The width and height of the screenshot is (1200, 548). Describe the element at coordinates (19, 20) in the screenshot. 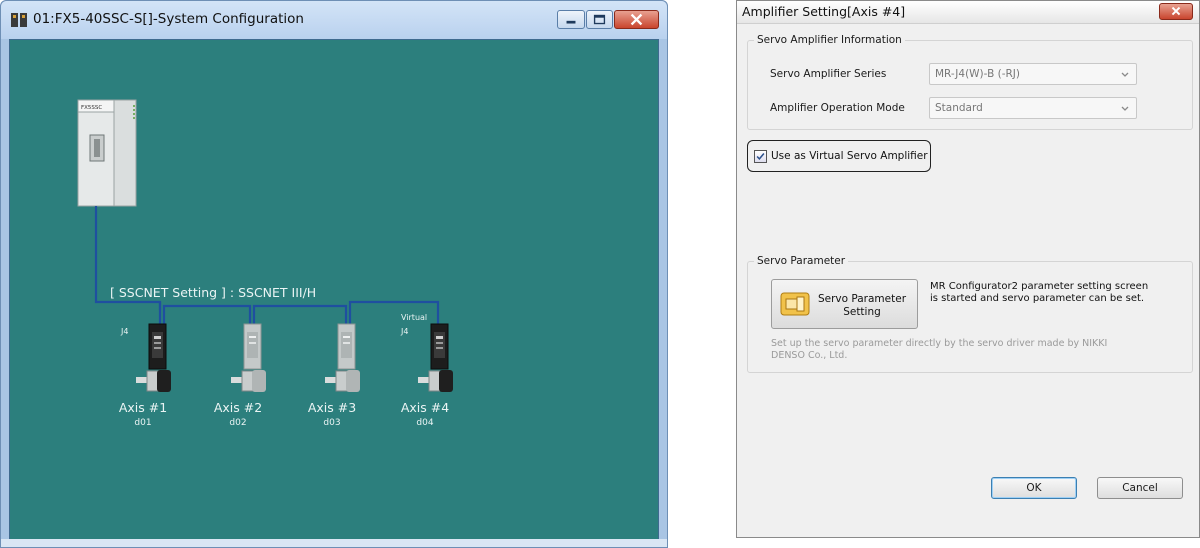

I see `app-icon` at that location.